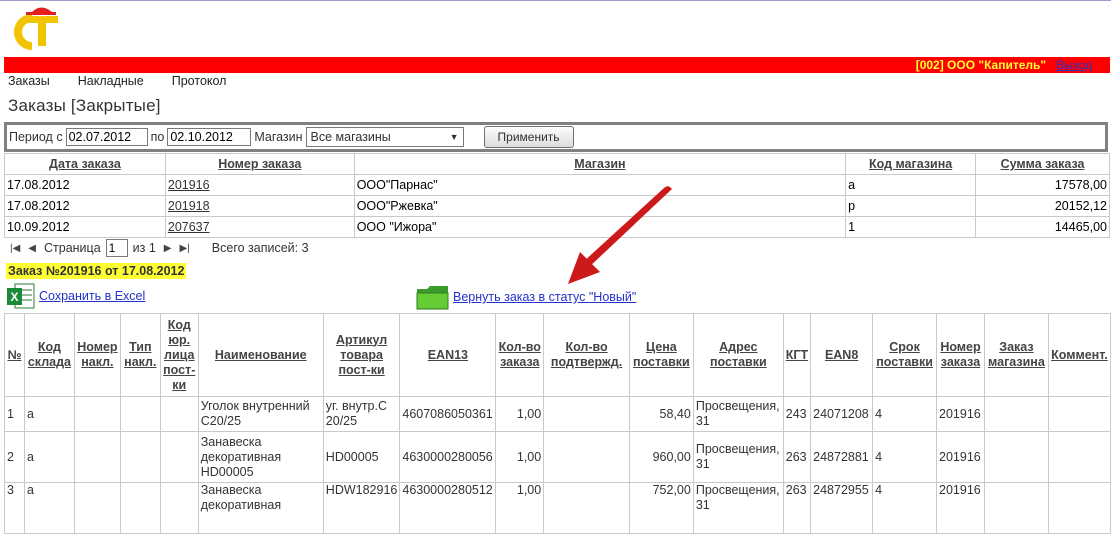  I want to click on item-cell: Занавеска декоративная HD00005, so click(260, 457).